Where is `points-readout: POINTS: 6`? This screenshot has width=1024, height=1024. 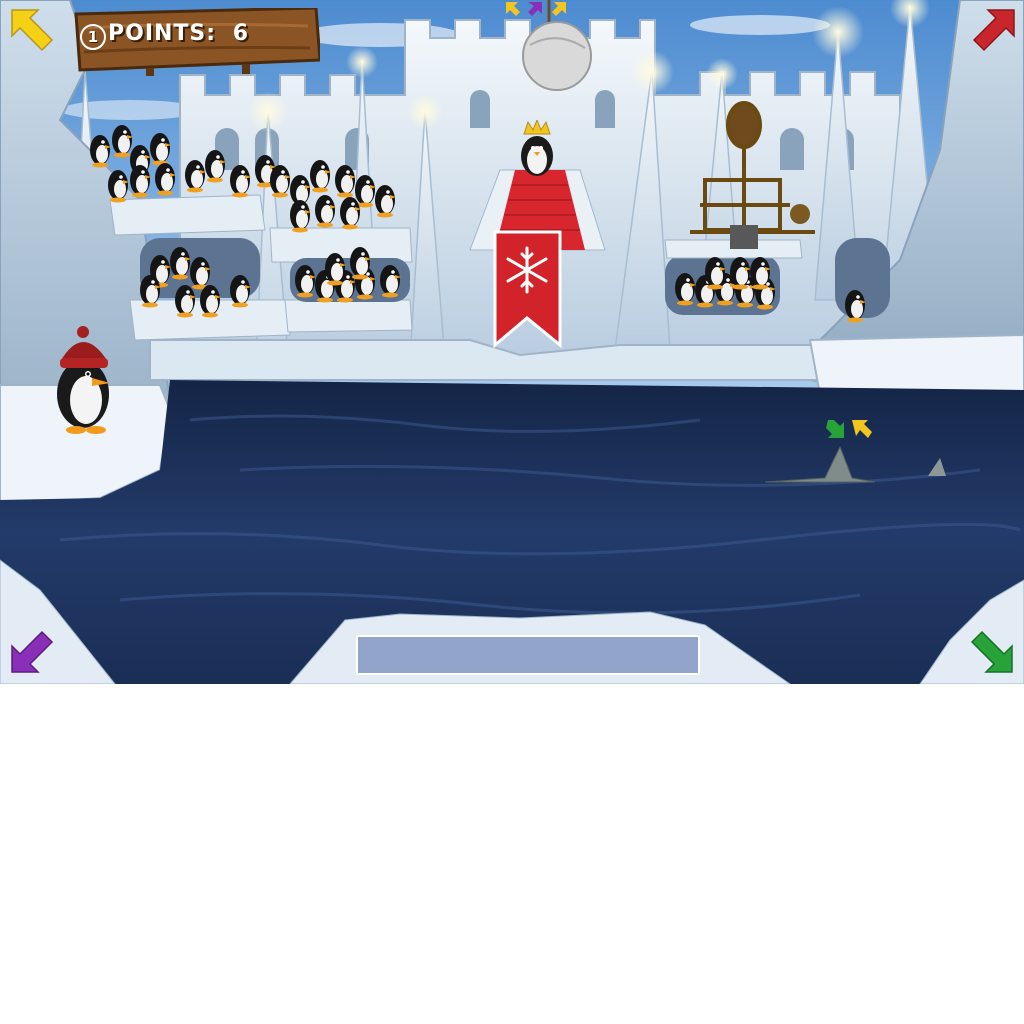
points-readout: POINTS: 6 is located at coordinates (178, 33).